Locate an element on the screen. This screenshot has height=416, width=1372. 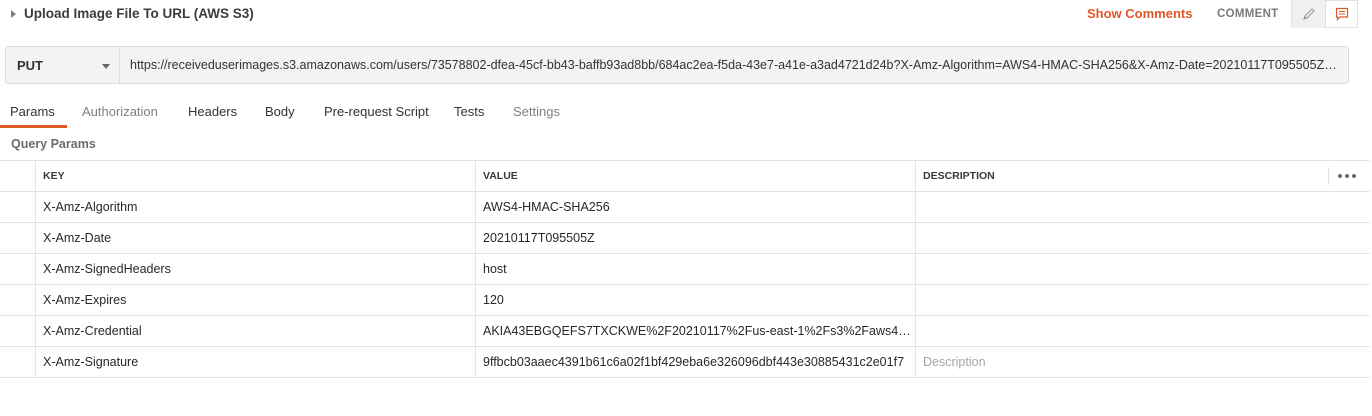
description-column-header: DESCRIPTION is located at coordinates (959, 176).